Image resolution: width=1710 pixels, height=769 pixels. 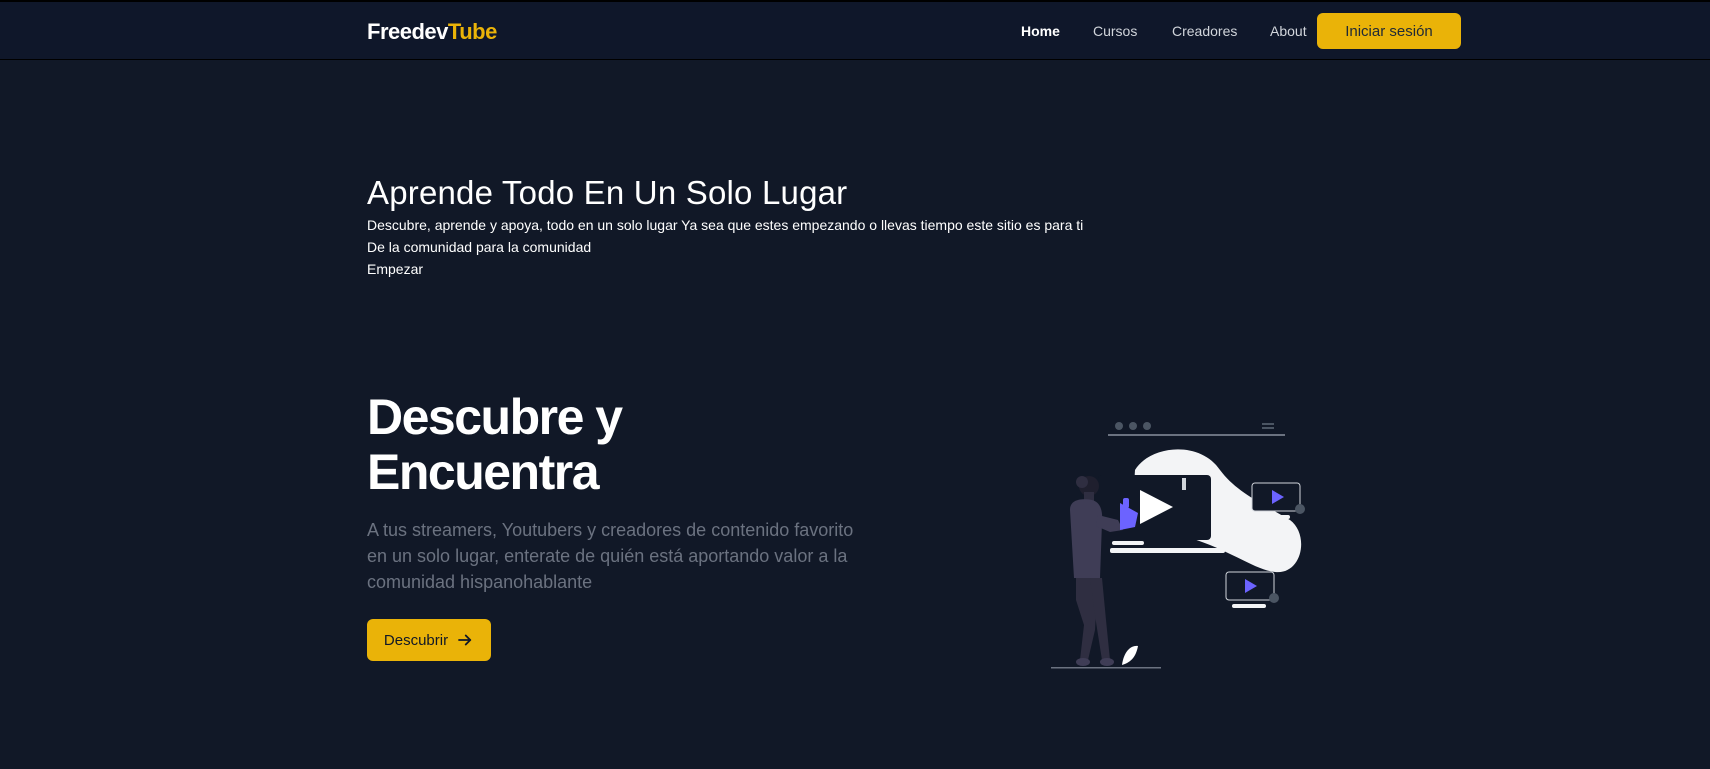 What do you see at coordinates (472, 31) in the screenshot?
I see `logo-text-tube: Tube` at bounding box center [472, 31].